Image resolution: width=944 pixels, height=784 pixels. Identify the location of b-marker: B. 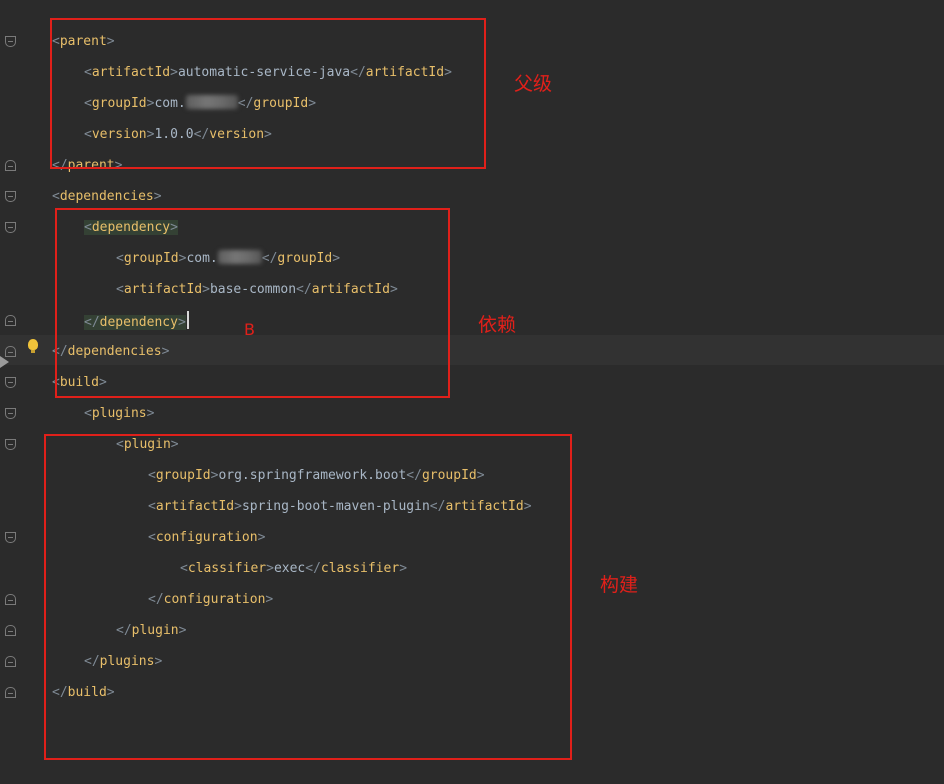
(249, 329).